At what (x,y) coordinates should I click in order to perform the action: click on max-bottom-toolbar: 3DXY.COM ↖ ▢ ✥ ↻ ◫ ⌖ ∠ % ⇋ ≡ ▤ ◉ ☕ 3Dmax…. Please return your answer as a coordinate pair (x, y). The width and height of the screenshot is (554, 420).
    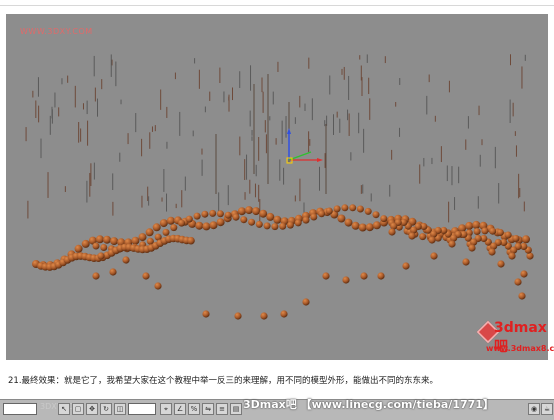
    Looking at the image, I should click on (277, 409).